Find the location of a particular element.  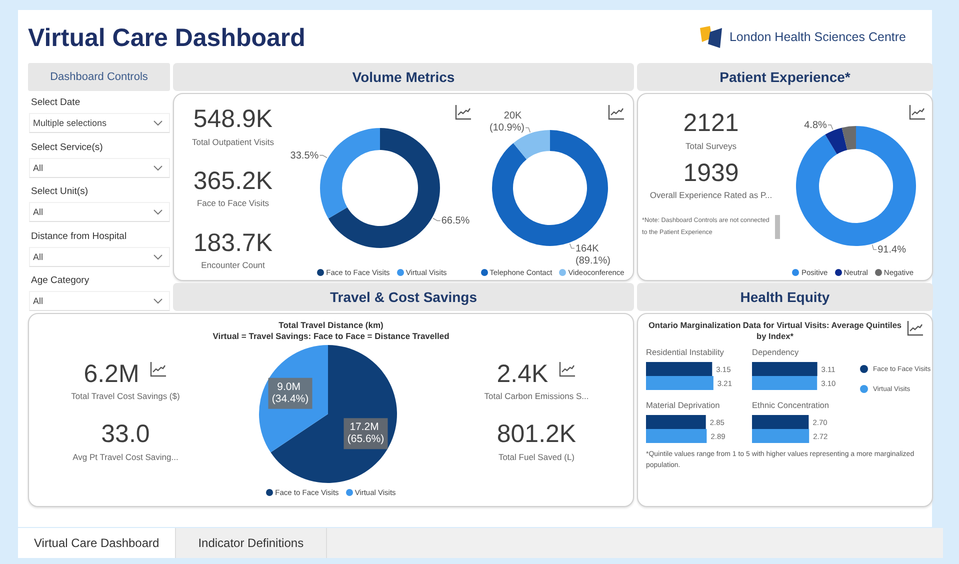

filter-label: Age Category is located at coordinates (60, 280).